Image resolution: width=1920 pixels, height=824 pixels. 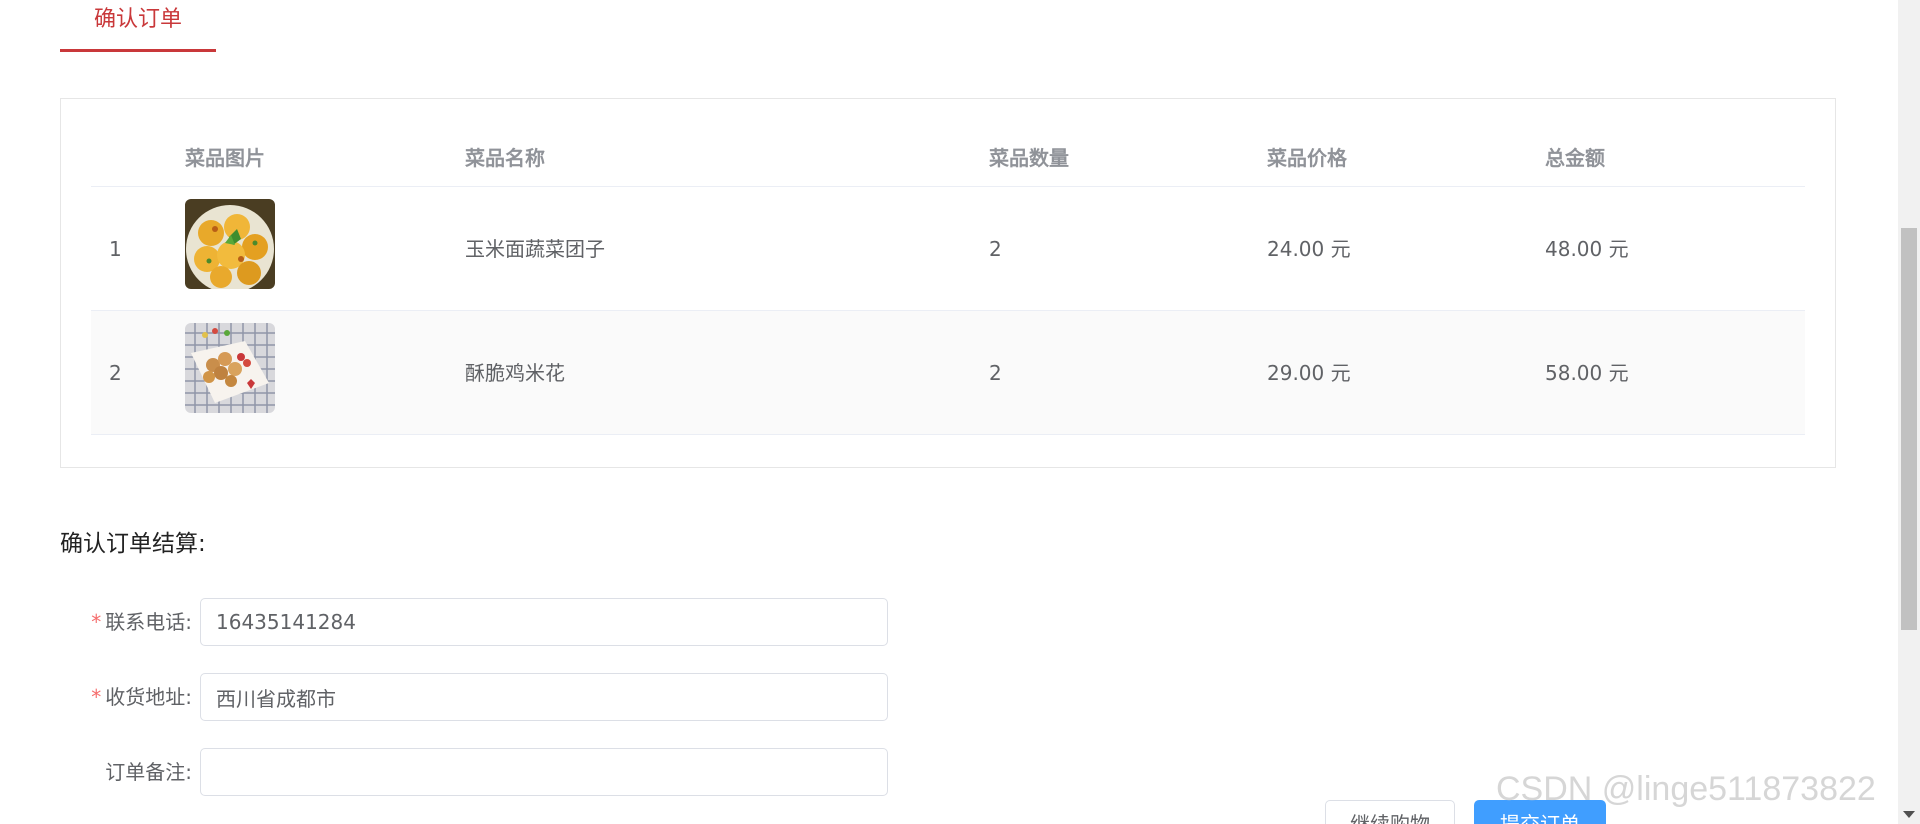 What do you see at coordinates (148, 697) in the screenshot?
I see `address-label-text: 收货地址:` at bounding box center [148, 697].